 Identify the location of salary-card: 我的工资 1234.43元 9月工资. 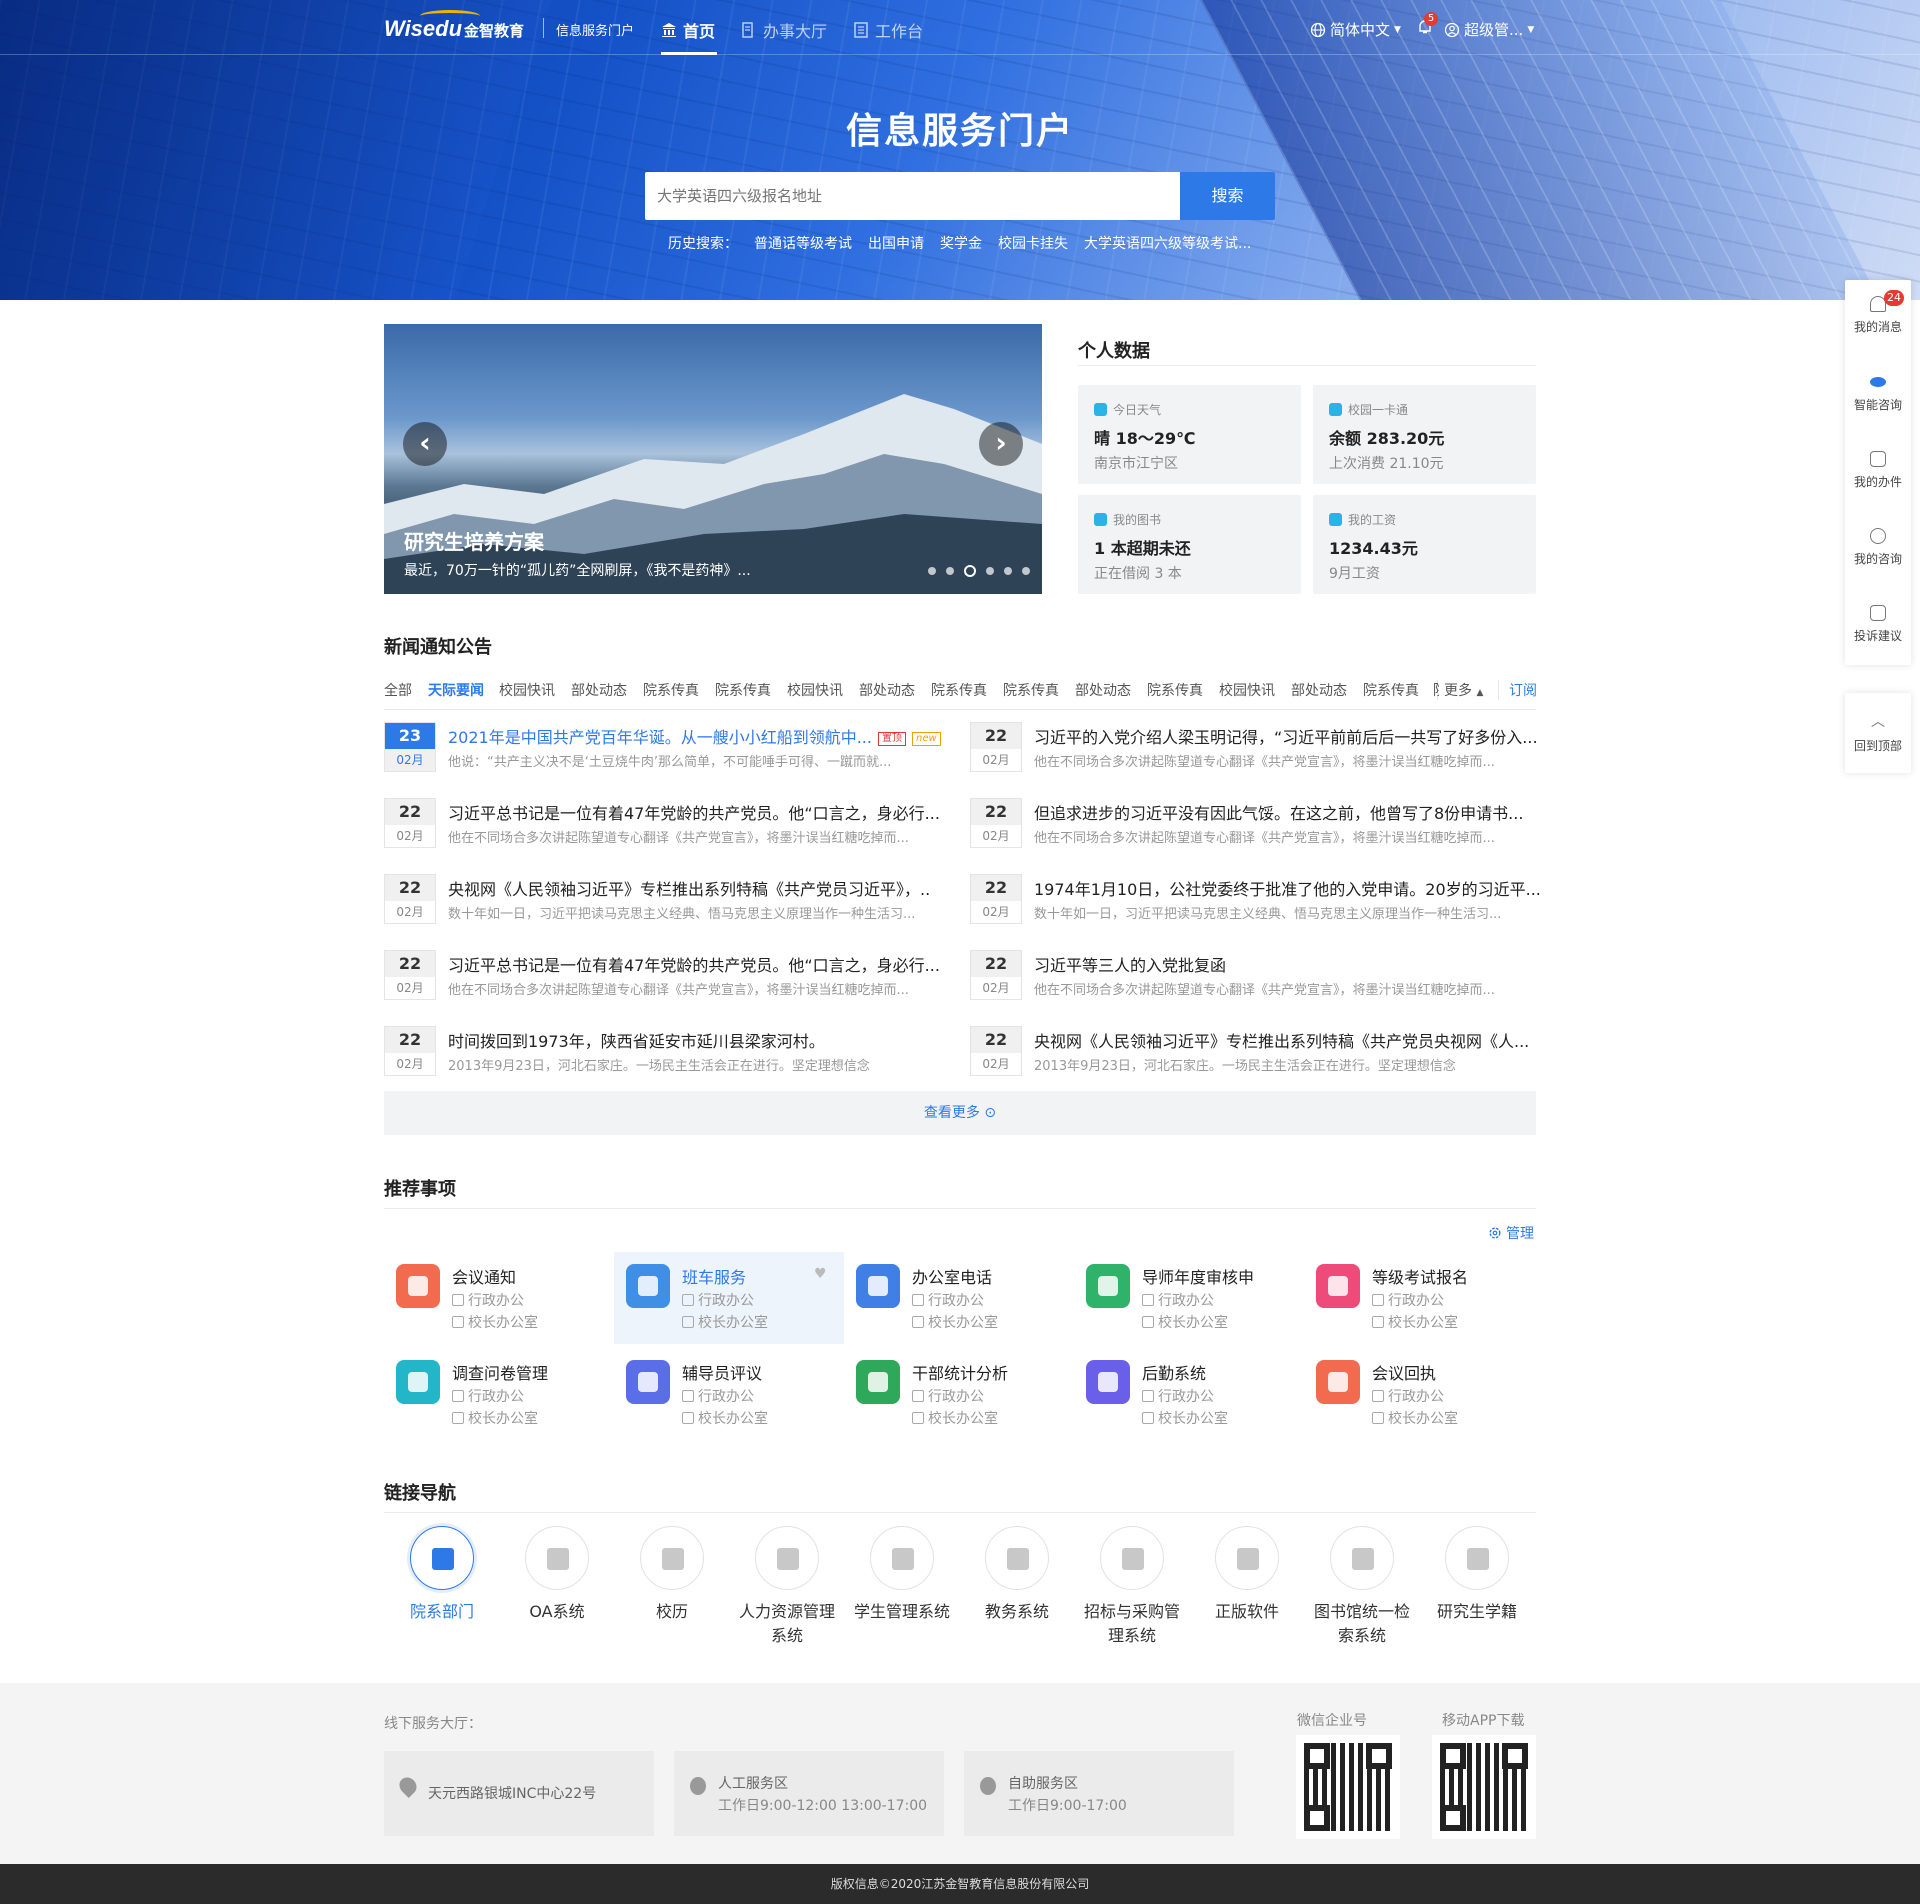
(1424, 544).